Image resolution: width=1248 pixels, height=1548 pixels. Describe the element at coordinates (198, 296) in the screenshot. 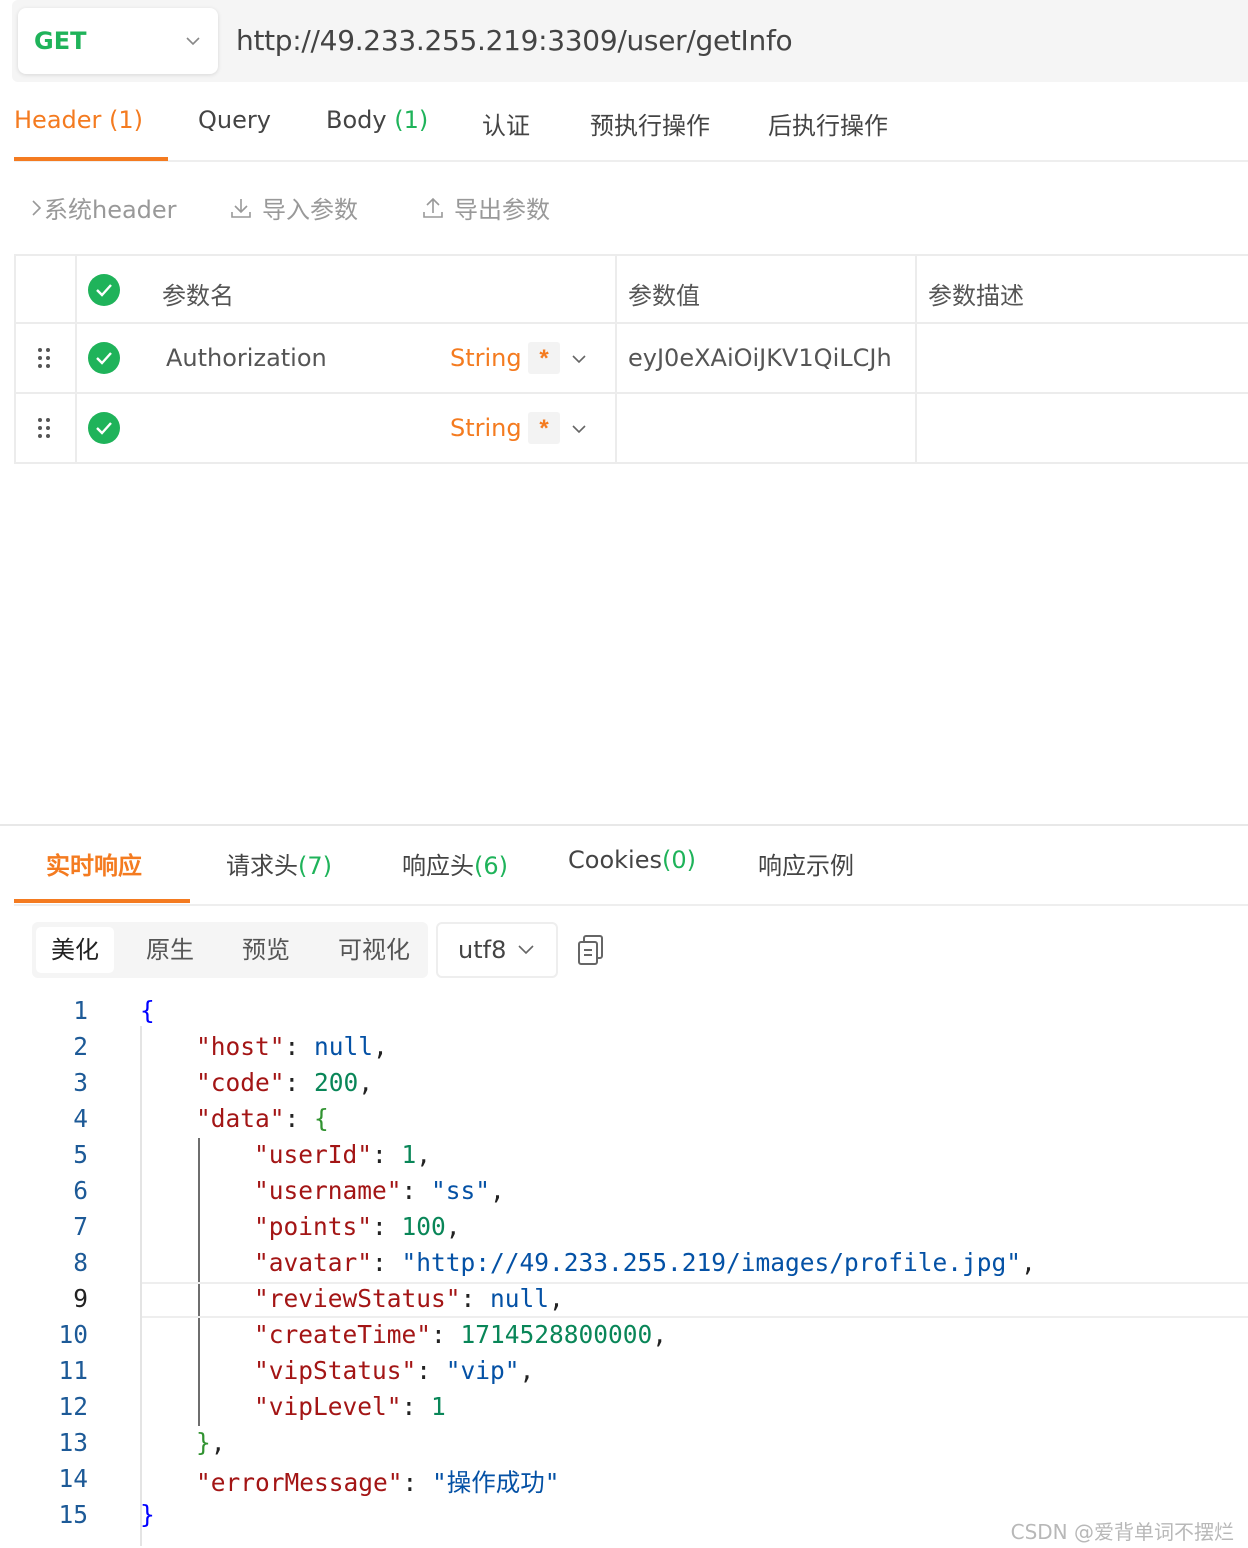

I see `column-header-name: 参数名` at that location.